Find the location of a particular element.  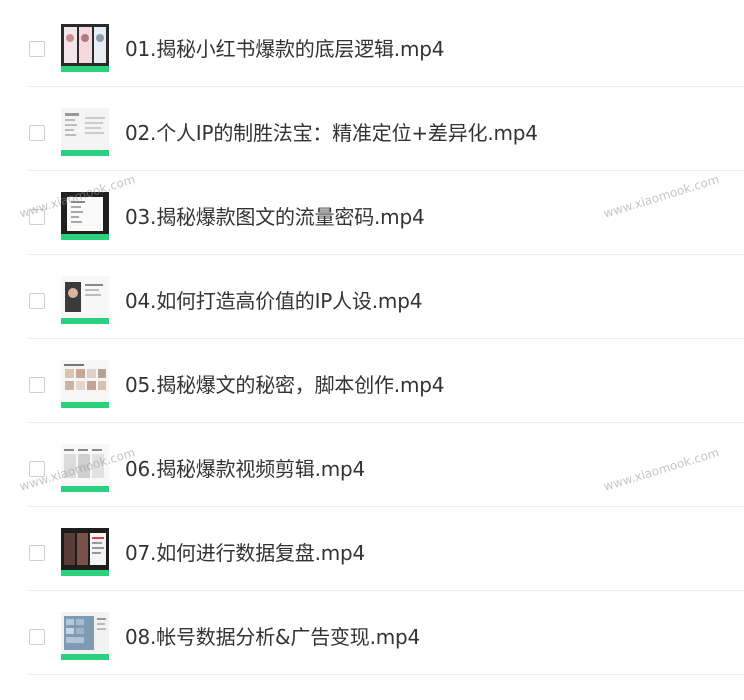

file-row: 03.揭秘爆款图文的流量密码.mp4 is located at coordinates (372, 213).